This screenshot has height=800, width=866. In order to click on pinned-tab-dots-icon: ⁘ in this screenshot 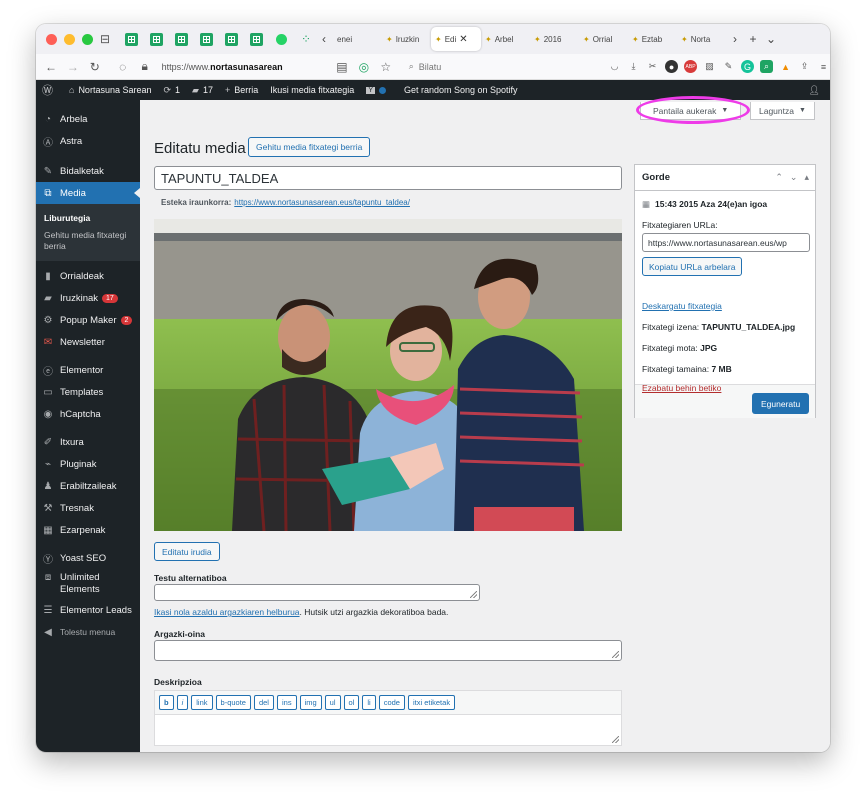, I will do `click(306, 39)`.